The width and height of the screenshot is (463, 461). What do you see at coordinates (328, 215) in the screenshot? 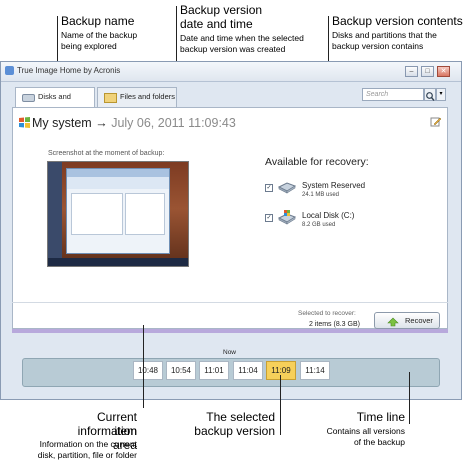
I see `partition-name: Local Disk (C:)` at bounding box center [328, 215].